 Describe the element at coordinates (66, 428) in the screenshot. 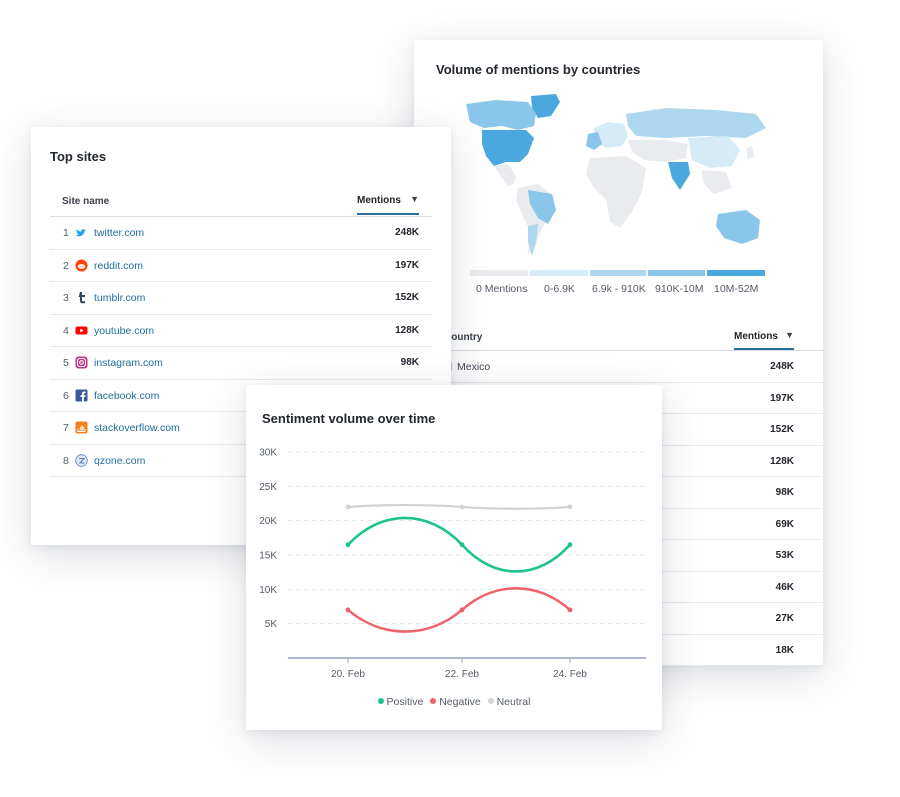

I see `rank: 7` at that location.